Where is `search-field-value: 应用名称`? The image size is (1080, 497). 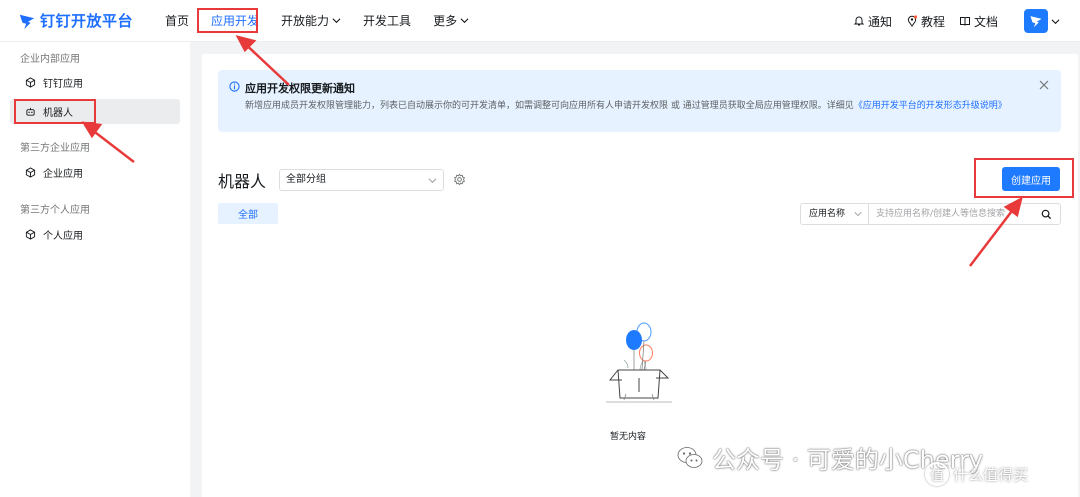 search-field-value: 应用名称 is located at coordinates (827, 214).